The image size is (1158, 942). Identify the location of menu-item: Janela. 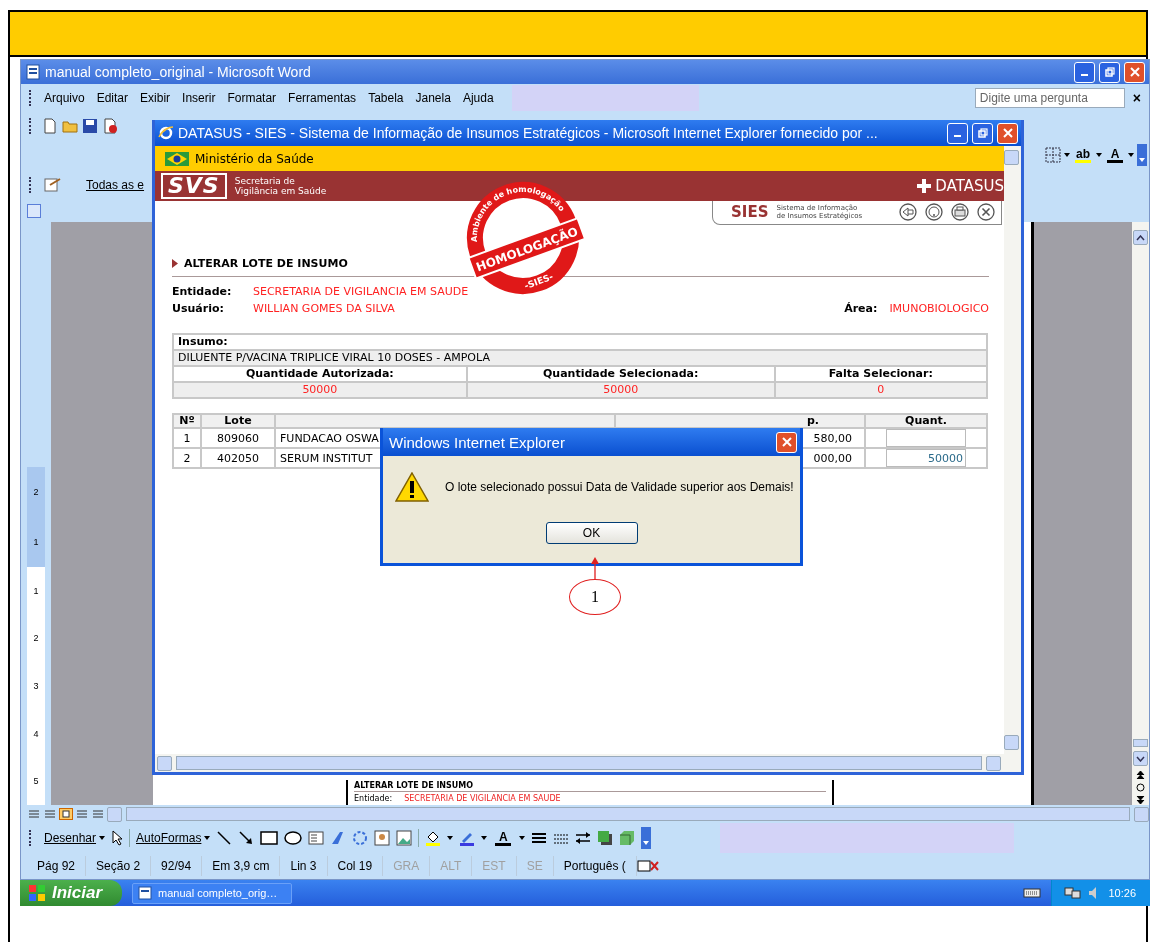
(433, 98).